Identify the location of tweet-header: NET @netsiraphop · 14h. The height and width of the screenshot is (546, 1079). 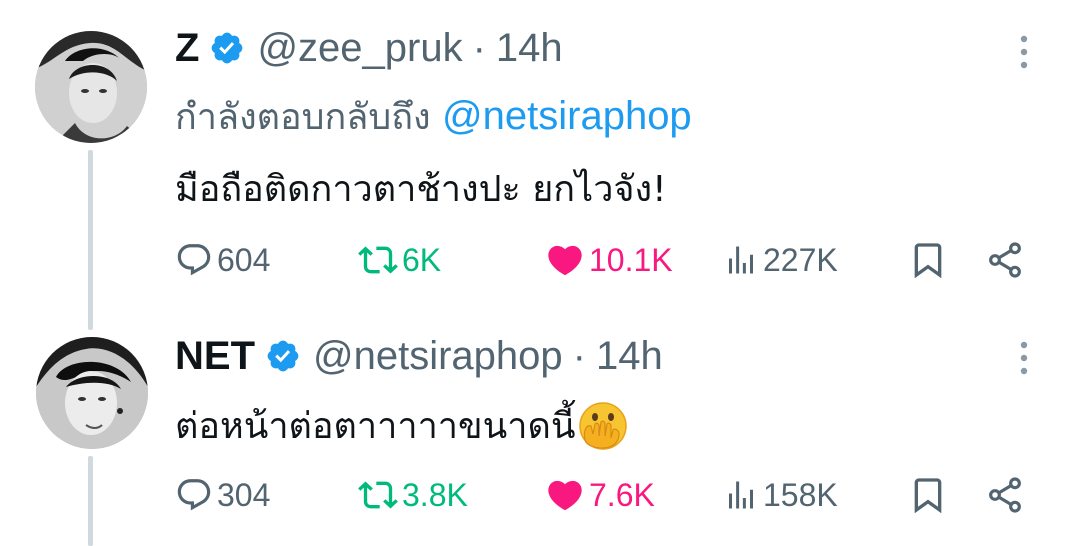
(419, 356).